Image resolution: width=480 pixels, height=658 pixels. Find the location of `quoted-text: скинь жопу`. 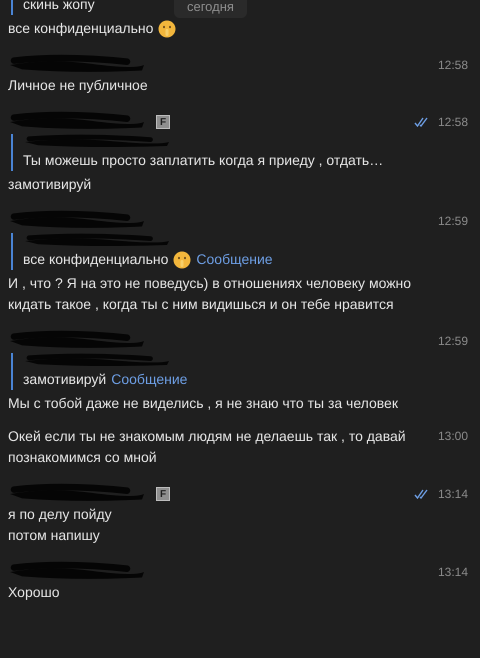

quoted-text: скинь жопу is located at coordinates (59, 7).